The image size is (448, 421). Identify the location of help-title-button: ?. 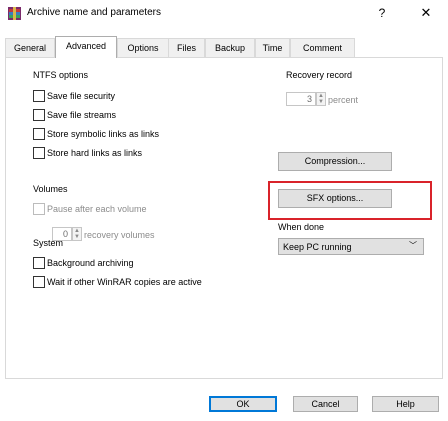
(382, 13).